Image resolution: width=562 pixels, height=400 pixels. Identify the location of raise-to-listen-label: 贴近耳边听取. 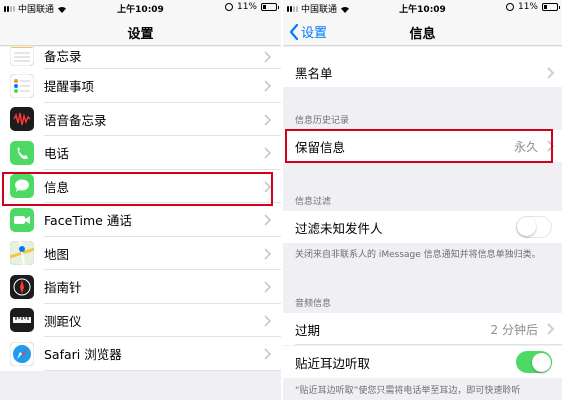
(333, 363).